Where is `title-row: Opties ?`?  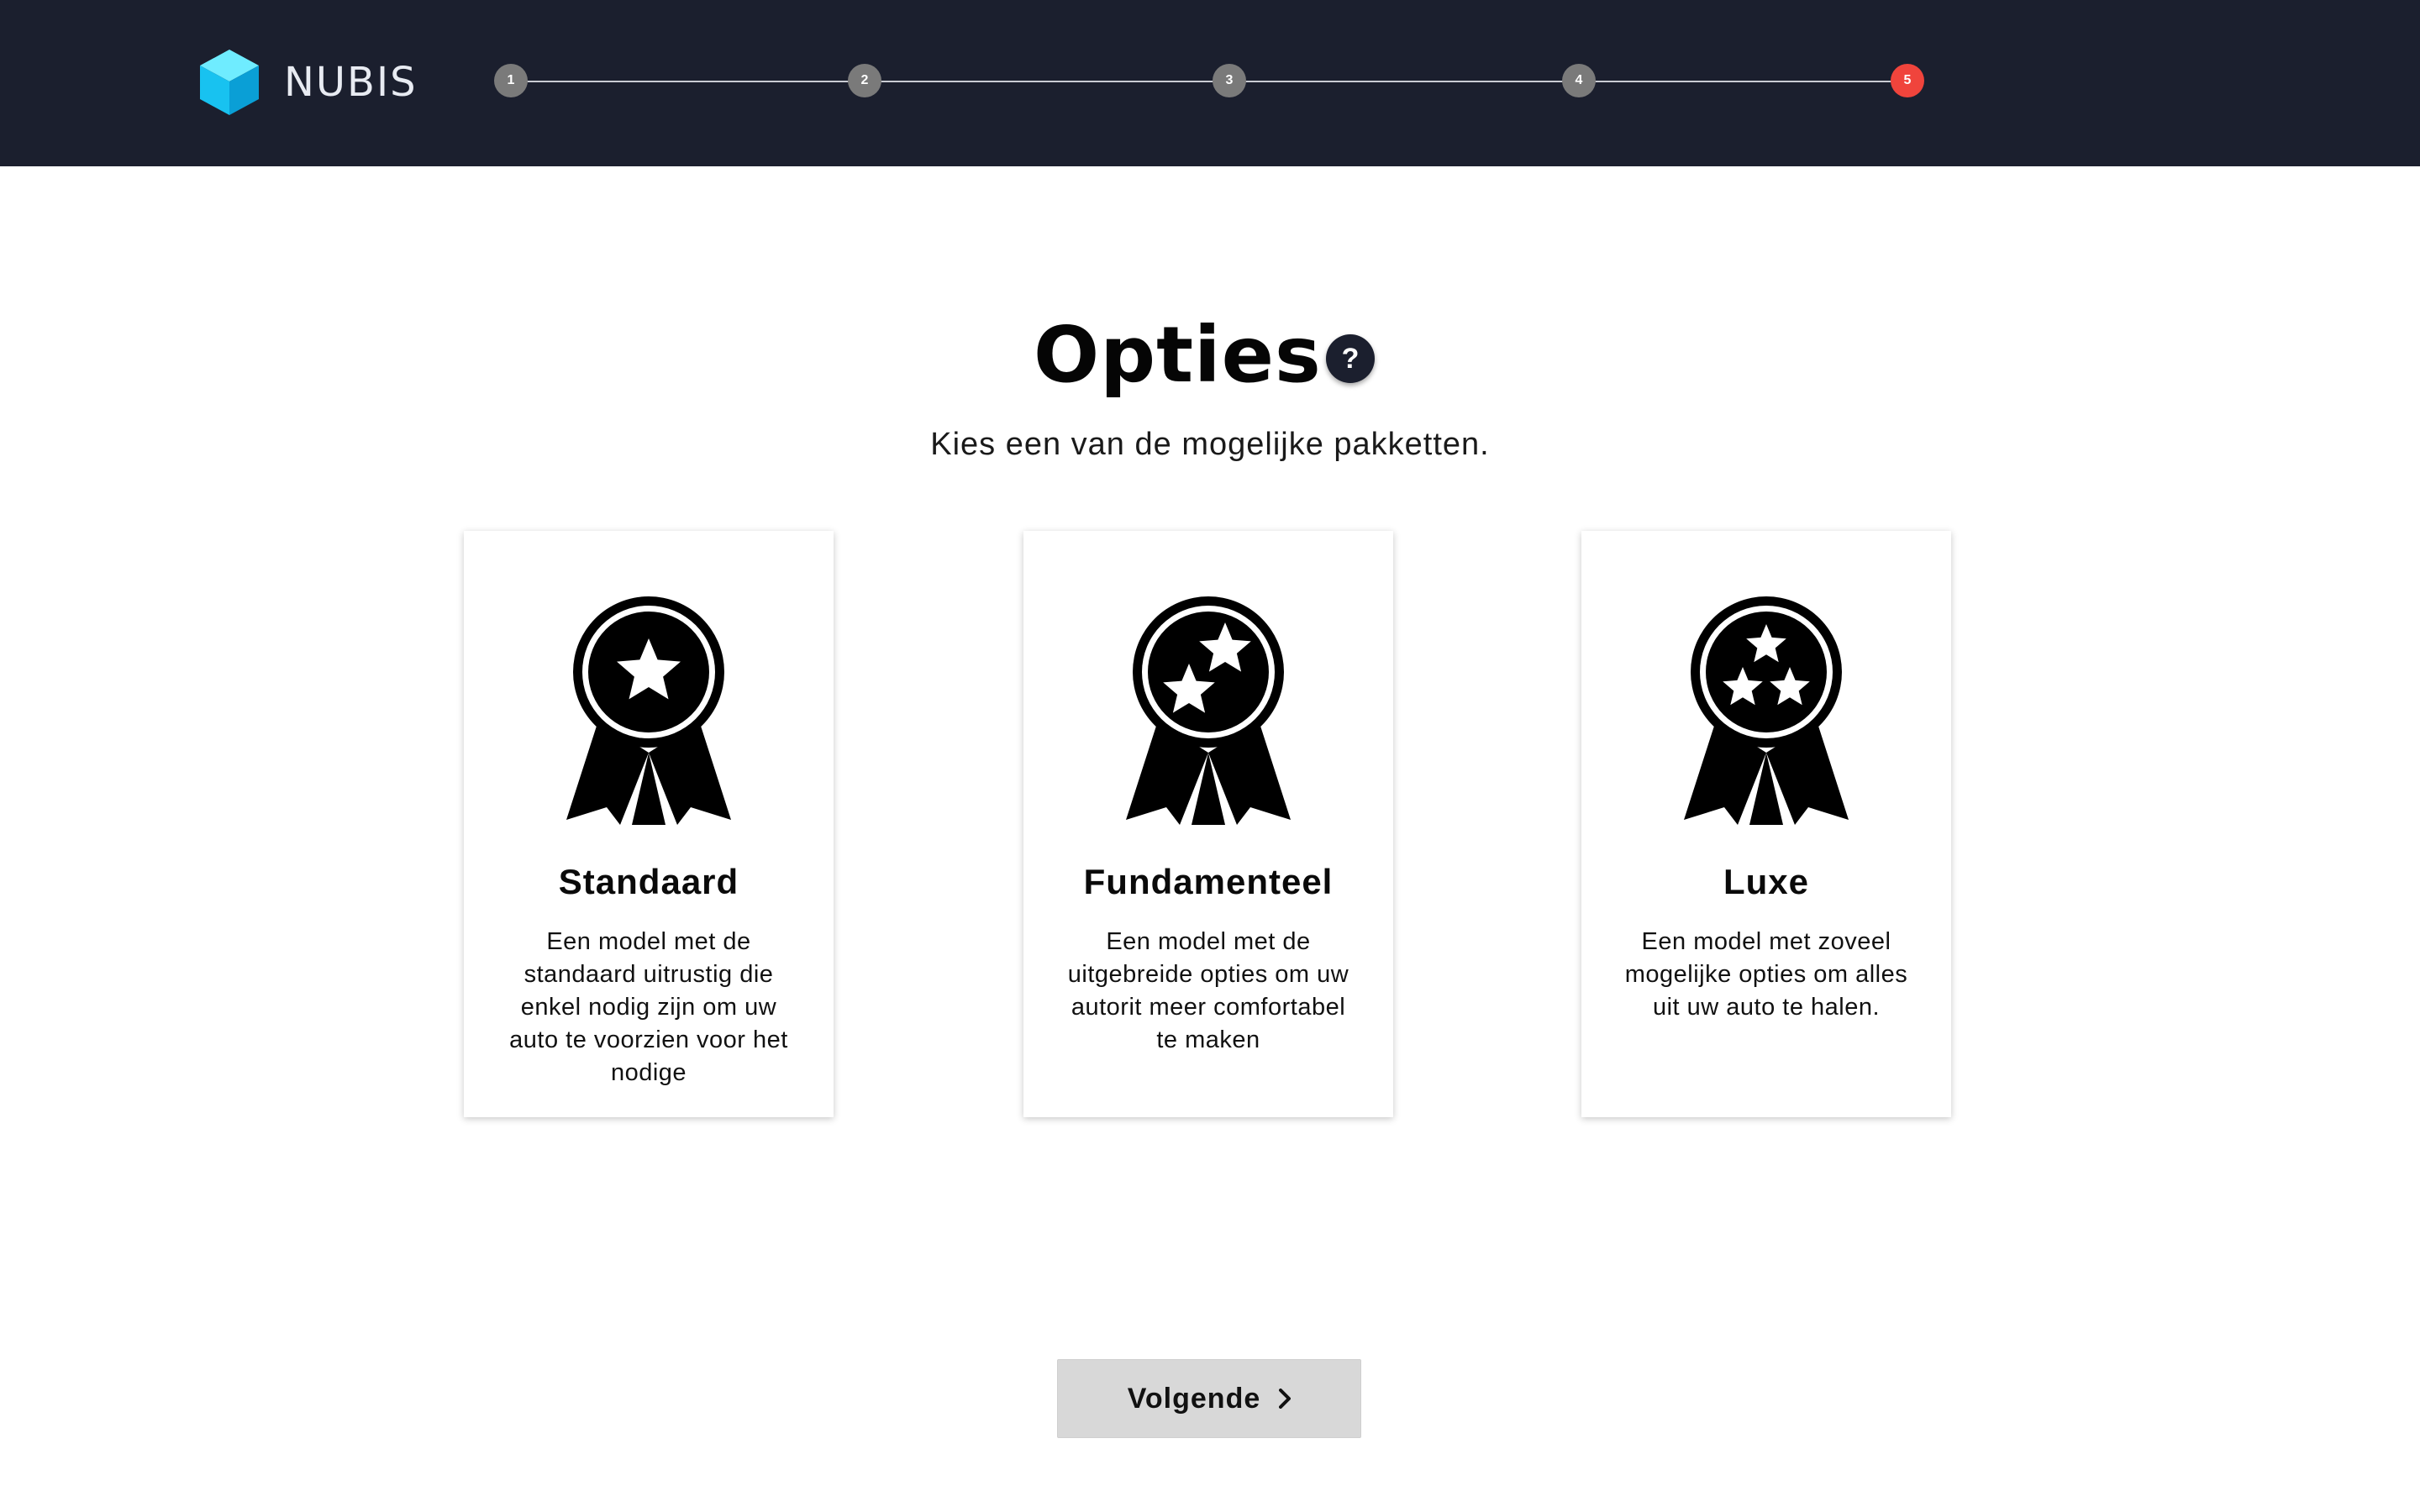
title-row: Opties ? is located at coordinates (1210, 355).